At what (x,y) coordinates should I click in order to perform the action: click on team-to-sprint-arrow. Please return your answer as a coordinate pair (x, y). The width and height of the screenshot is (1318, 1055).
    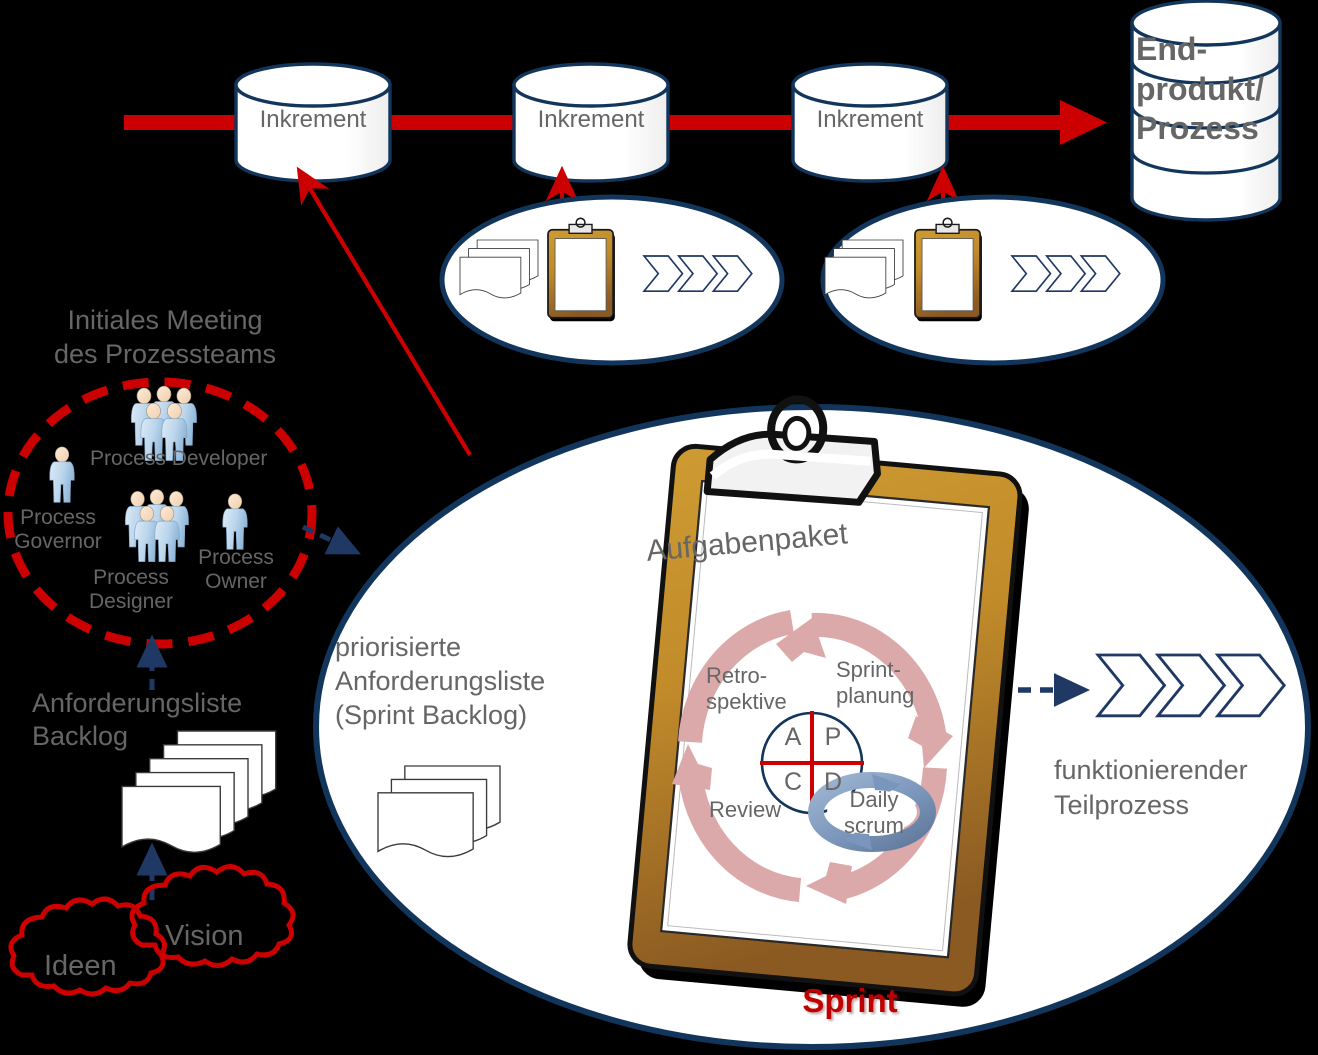
    Looking at the image, I should click on (331, 539).